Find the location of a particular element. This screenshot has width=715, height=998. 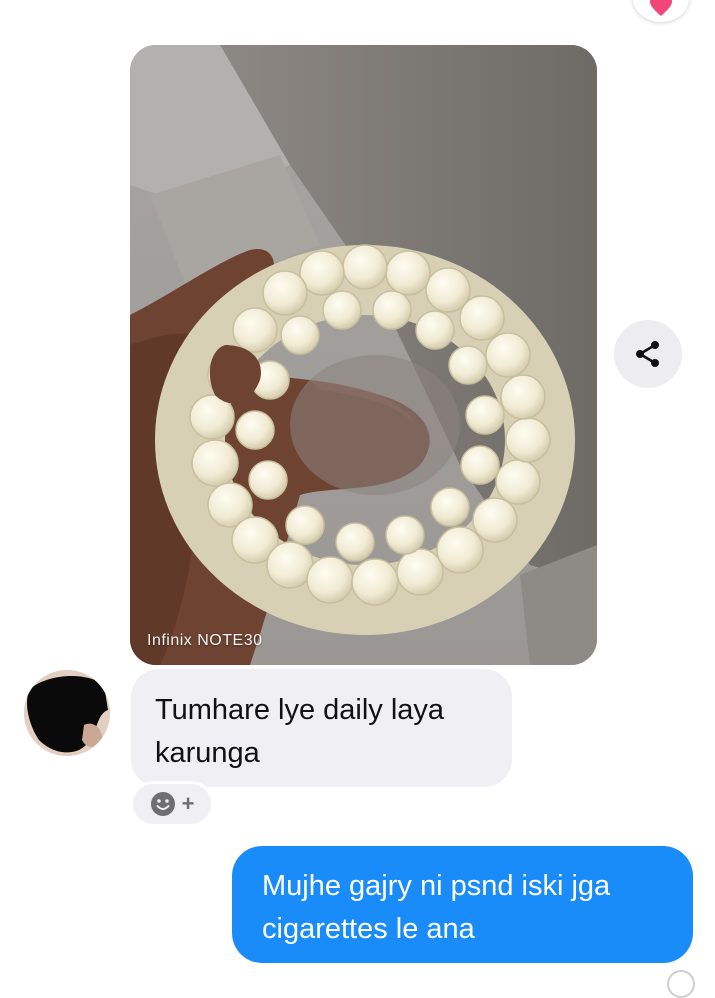

heart-reaction-badge is located at coordinates (661, 11).